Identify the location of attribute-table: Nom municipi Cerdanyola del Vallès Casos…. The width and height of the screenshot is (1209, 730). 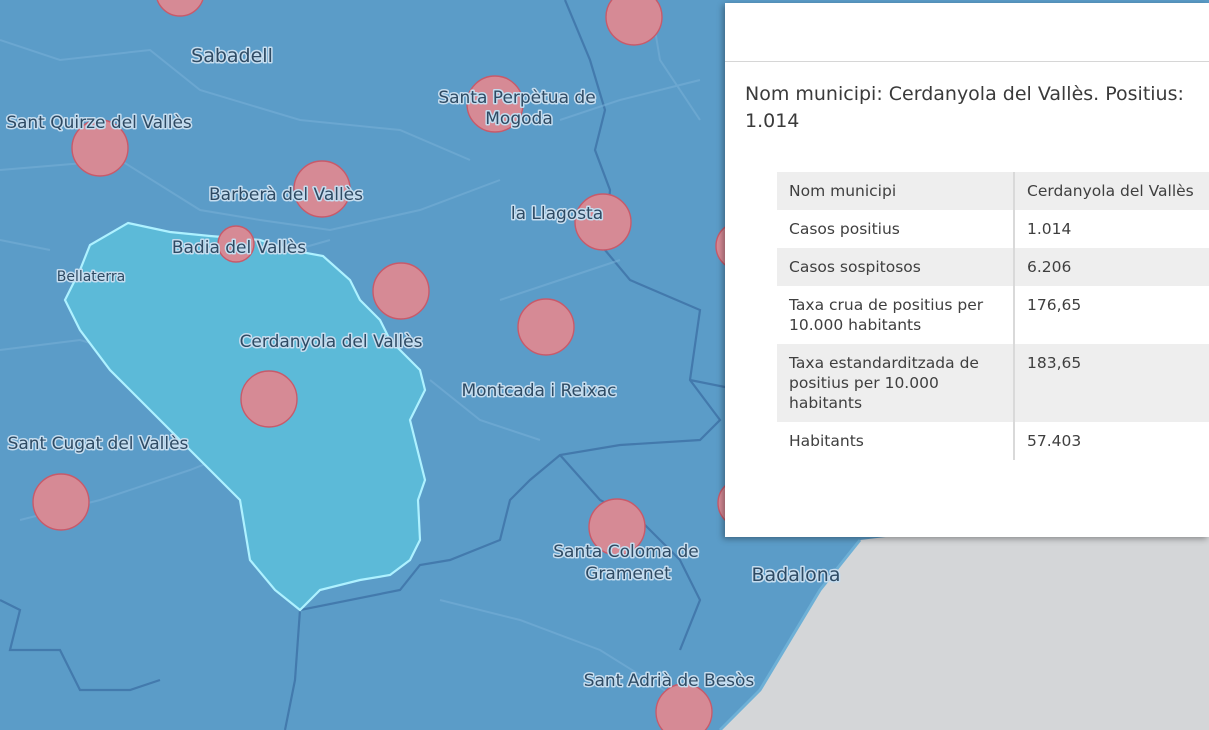
(993, 316).